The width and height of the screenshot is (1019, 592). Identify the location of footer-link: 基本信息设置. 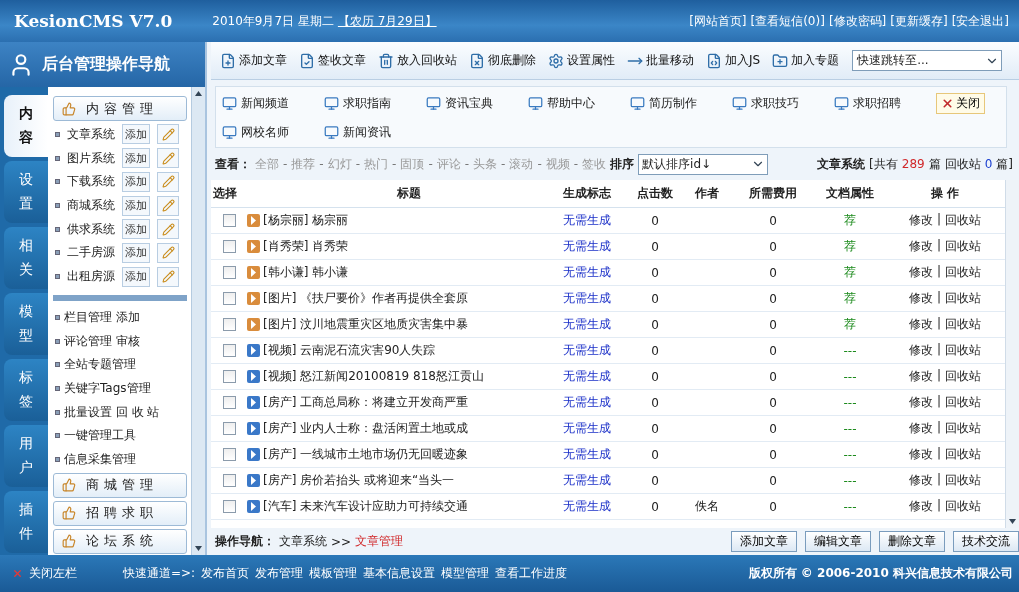
(399, 573).